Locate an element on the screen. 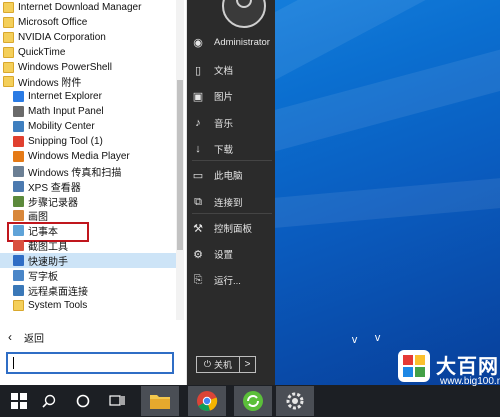  update-app-taskbar-button is located at coordinates (253, 401).